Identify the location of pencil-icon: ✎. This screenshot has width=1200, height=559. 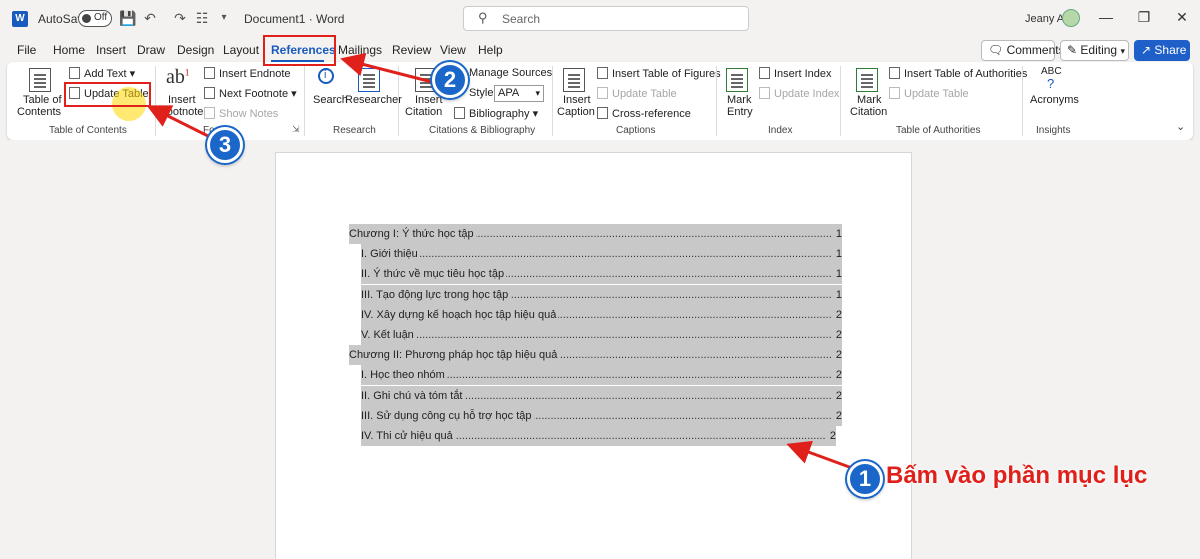
(1072, 50).